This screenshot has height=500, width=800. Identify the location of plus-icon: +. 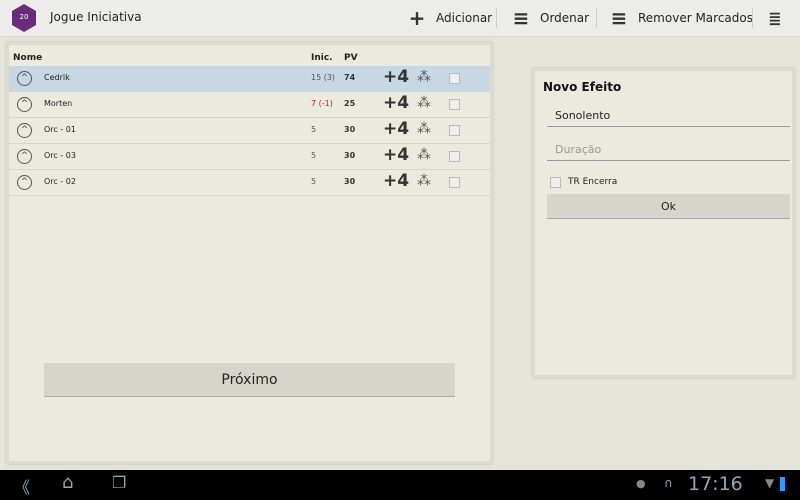
(417, 18).